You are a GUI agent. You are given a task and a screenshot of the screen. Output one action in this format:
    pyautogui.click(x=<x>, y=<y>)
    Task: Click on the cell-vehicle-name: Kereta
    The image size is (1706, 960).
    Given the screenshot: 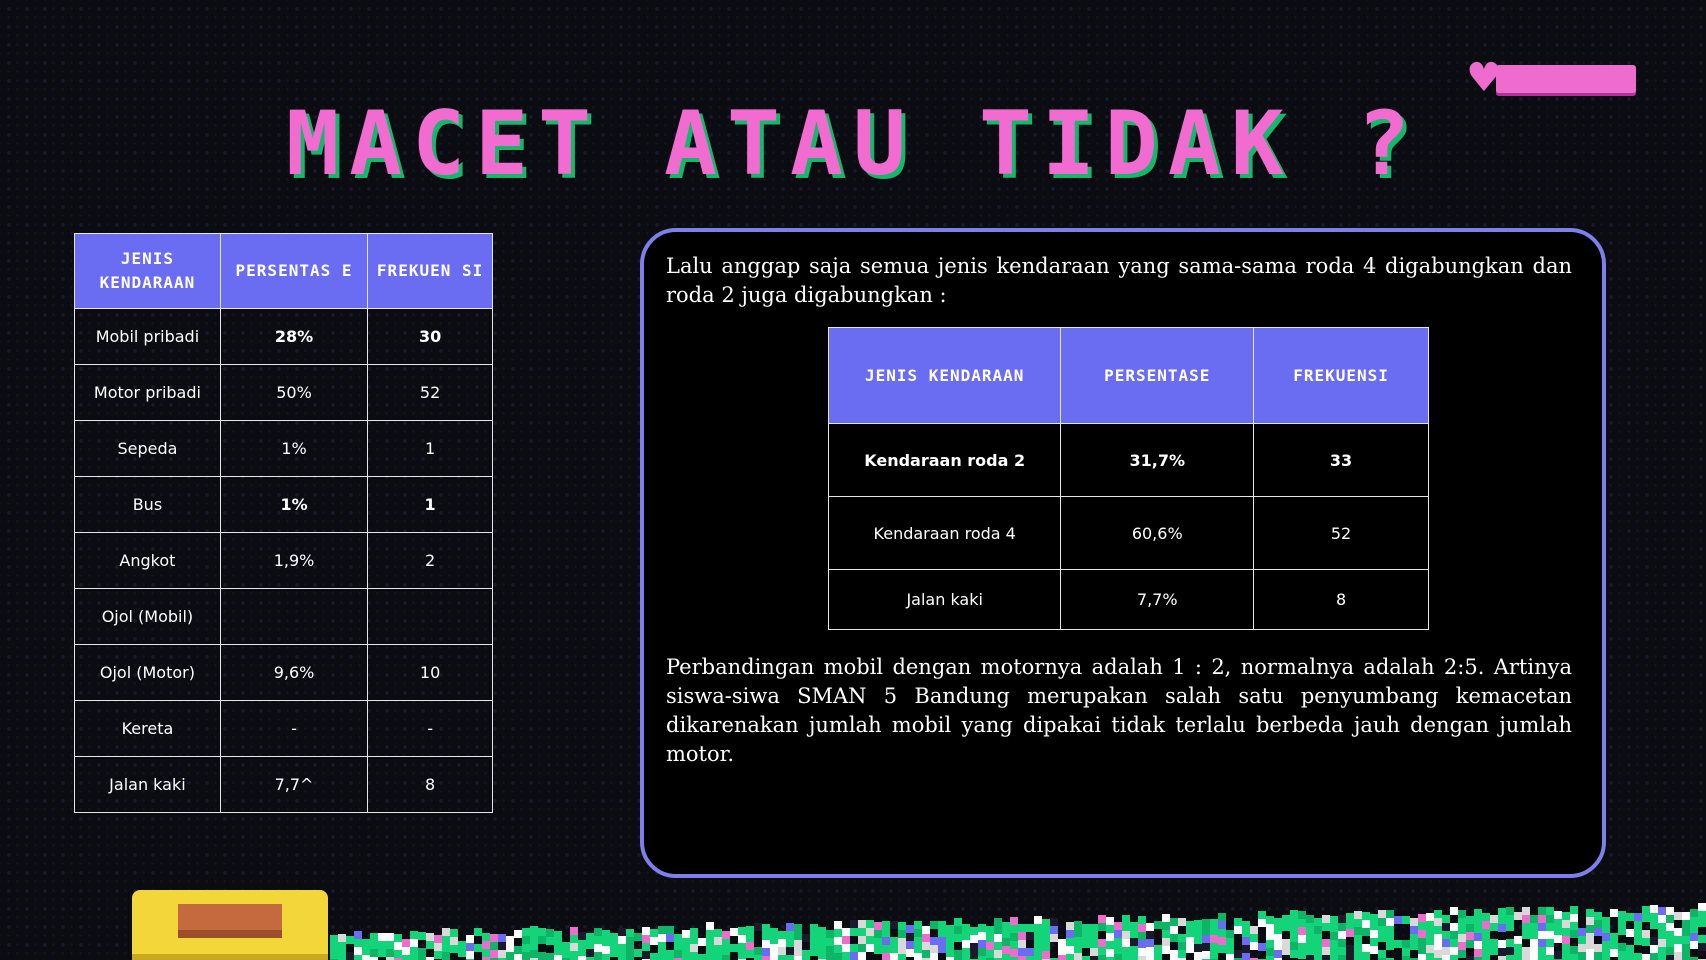 What is the action you would take?
    pyautogui.click(x=147, y=728)
    